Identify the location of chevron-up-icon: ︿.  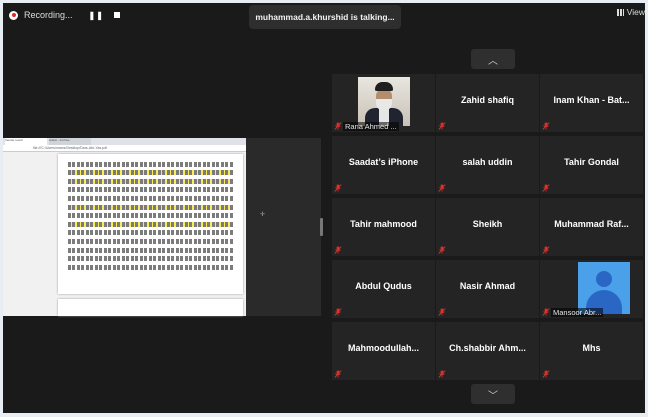
(493, 61).